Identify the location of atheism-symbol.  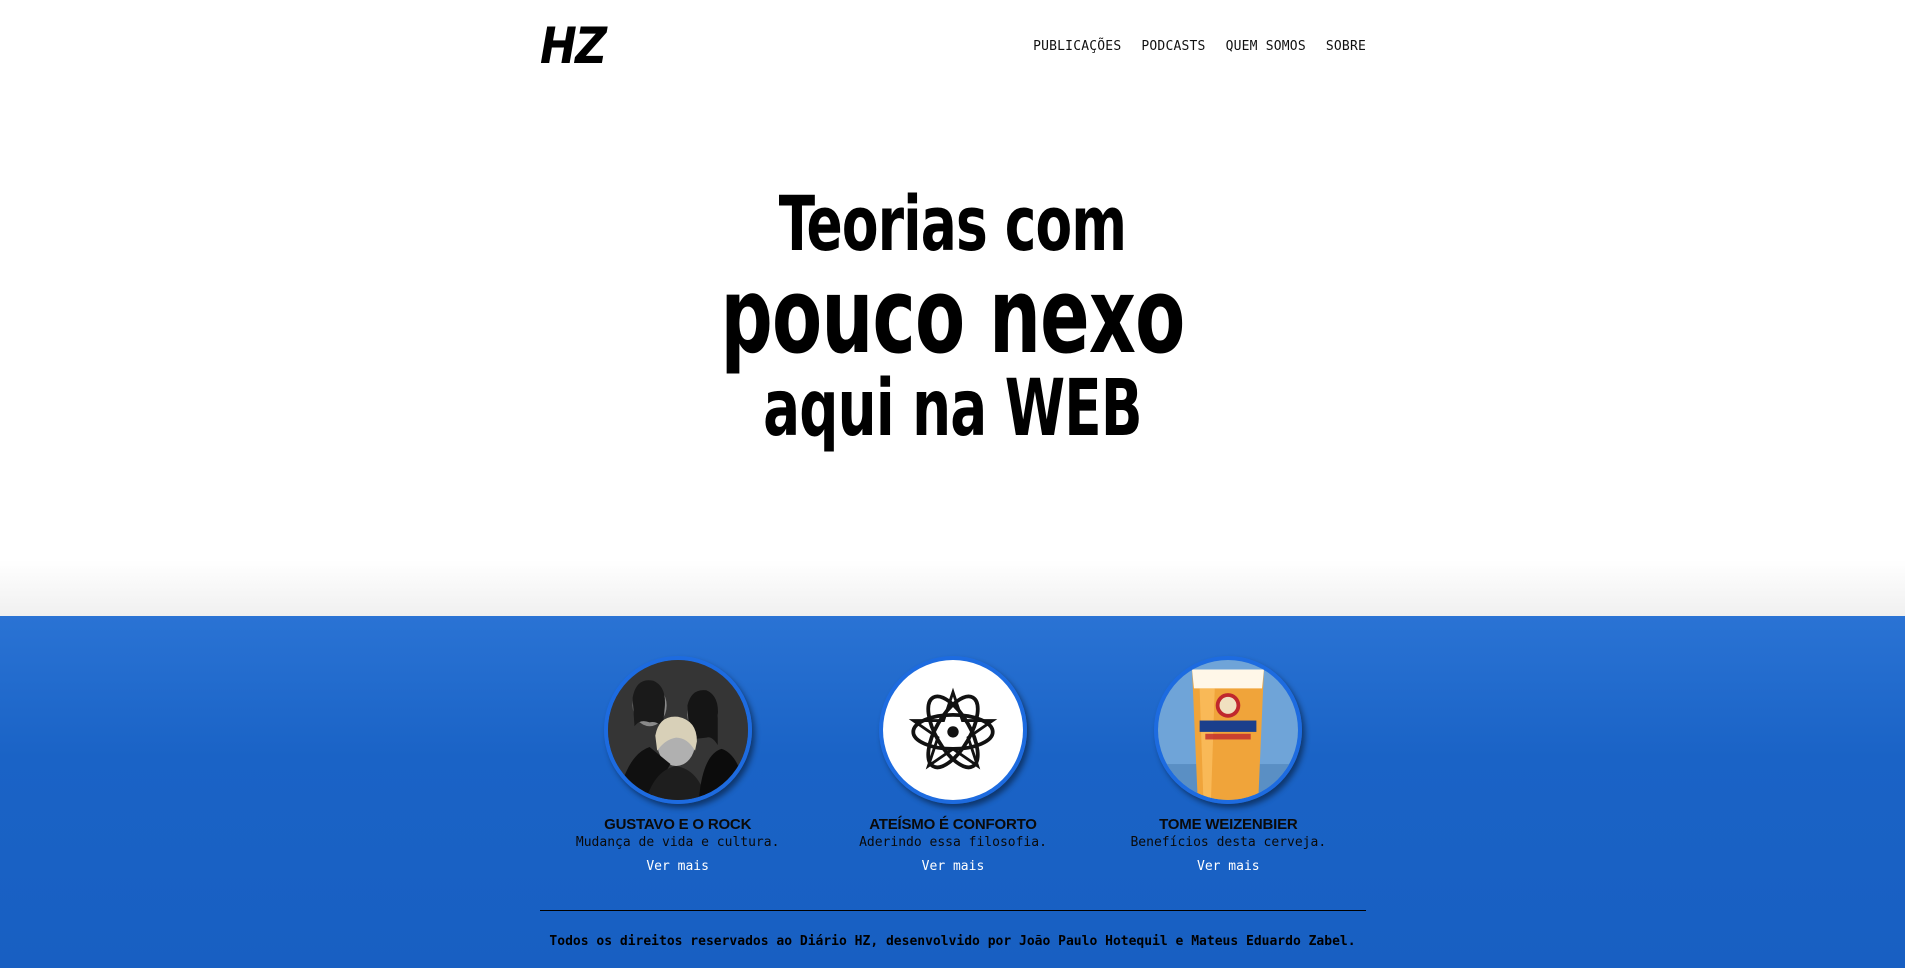
(952, 730).